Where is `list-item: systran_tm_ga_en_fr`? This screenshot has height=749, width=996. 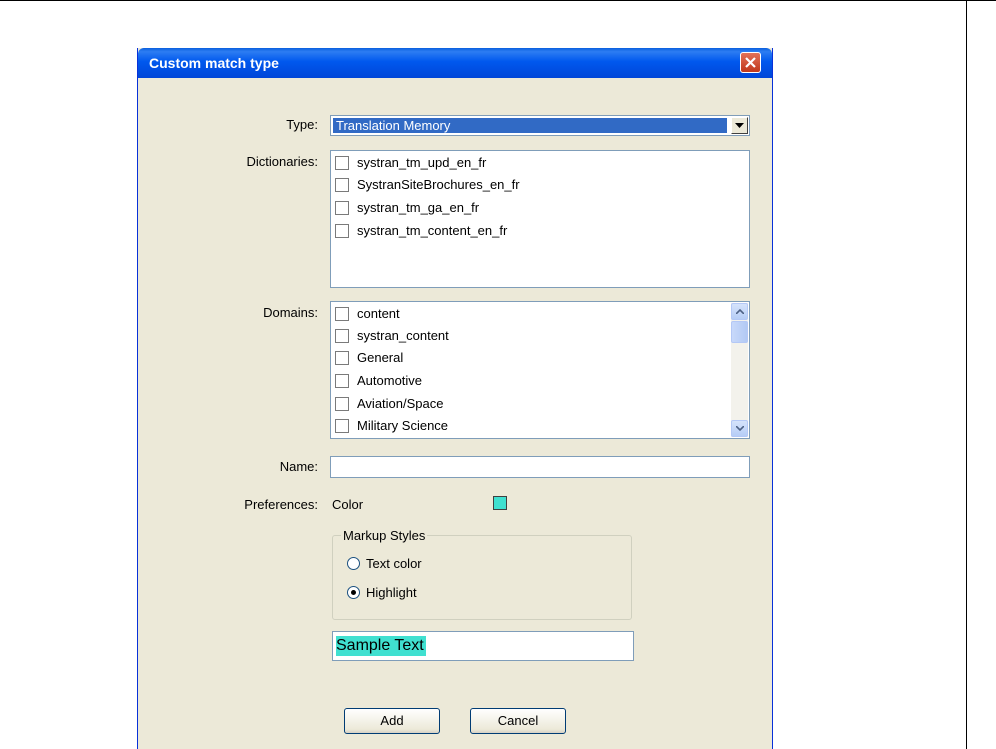 list-item: systran_tm_ga_en_fr is located at coordinates (407, 208).